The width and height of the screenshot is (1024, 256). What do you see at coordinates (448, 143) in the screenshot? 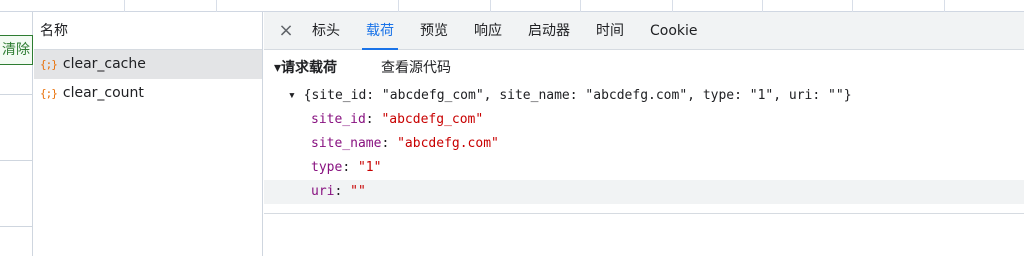
I see `field-value: "abcdefg.com"` at bounding box center [448, 143].